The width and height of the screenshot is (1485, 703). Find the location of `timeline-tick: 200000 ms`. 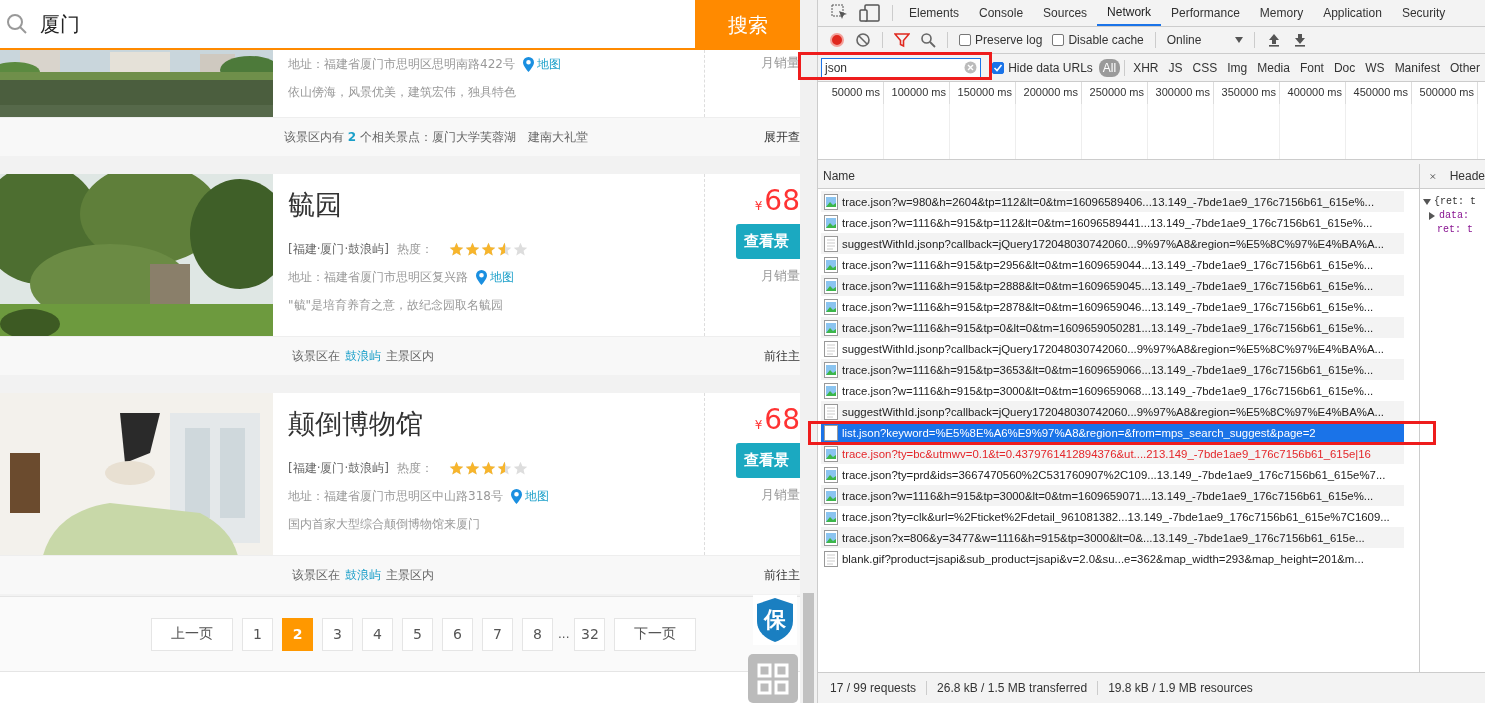

timeline-tick: 200000 ms is located at coordinates (1049, 93).